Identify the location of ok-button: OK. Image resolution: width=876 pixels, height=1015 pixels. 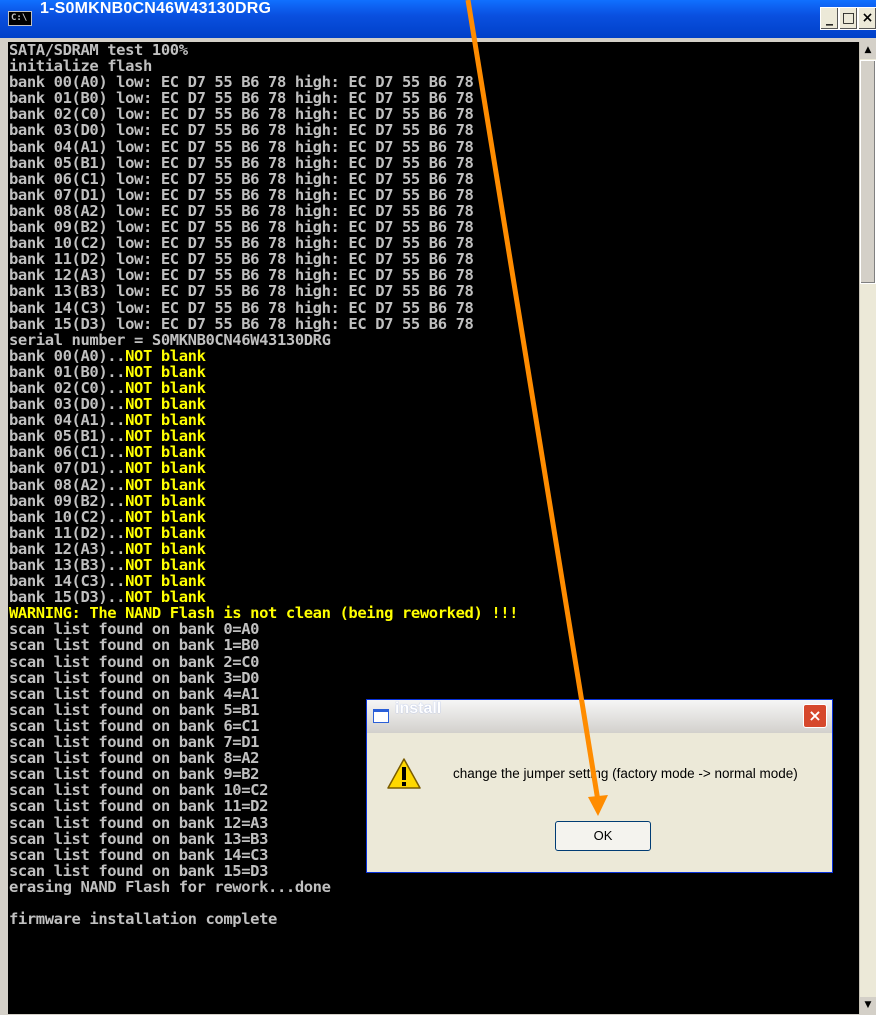
(603, 836).